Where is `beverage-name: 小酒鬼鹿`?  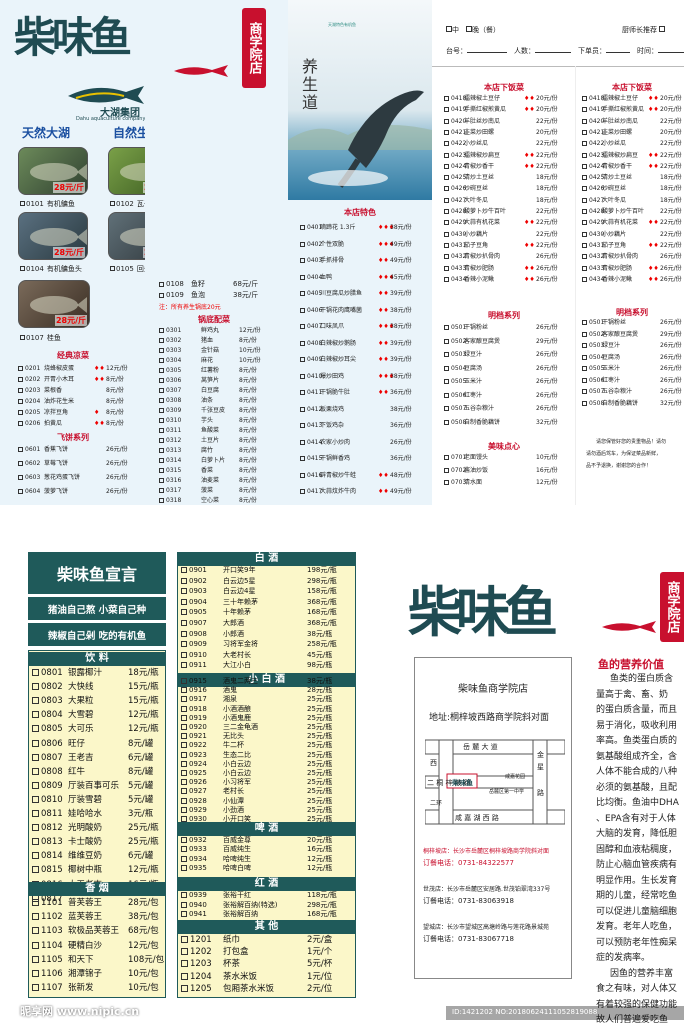 beverage-name: 小酒鬼鹿 is located at coordinates (237, 717).